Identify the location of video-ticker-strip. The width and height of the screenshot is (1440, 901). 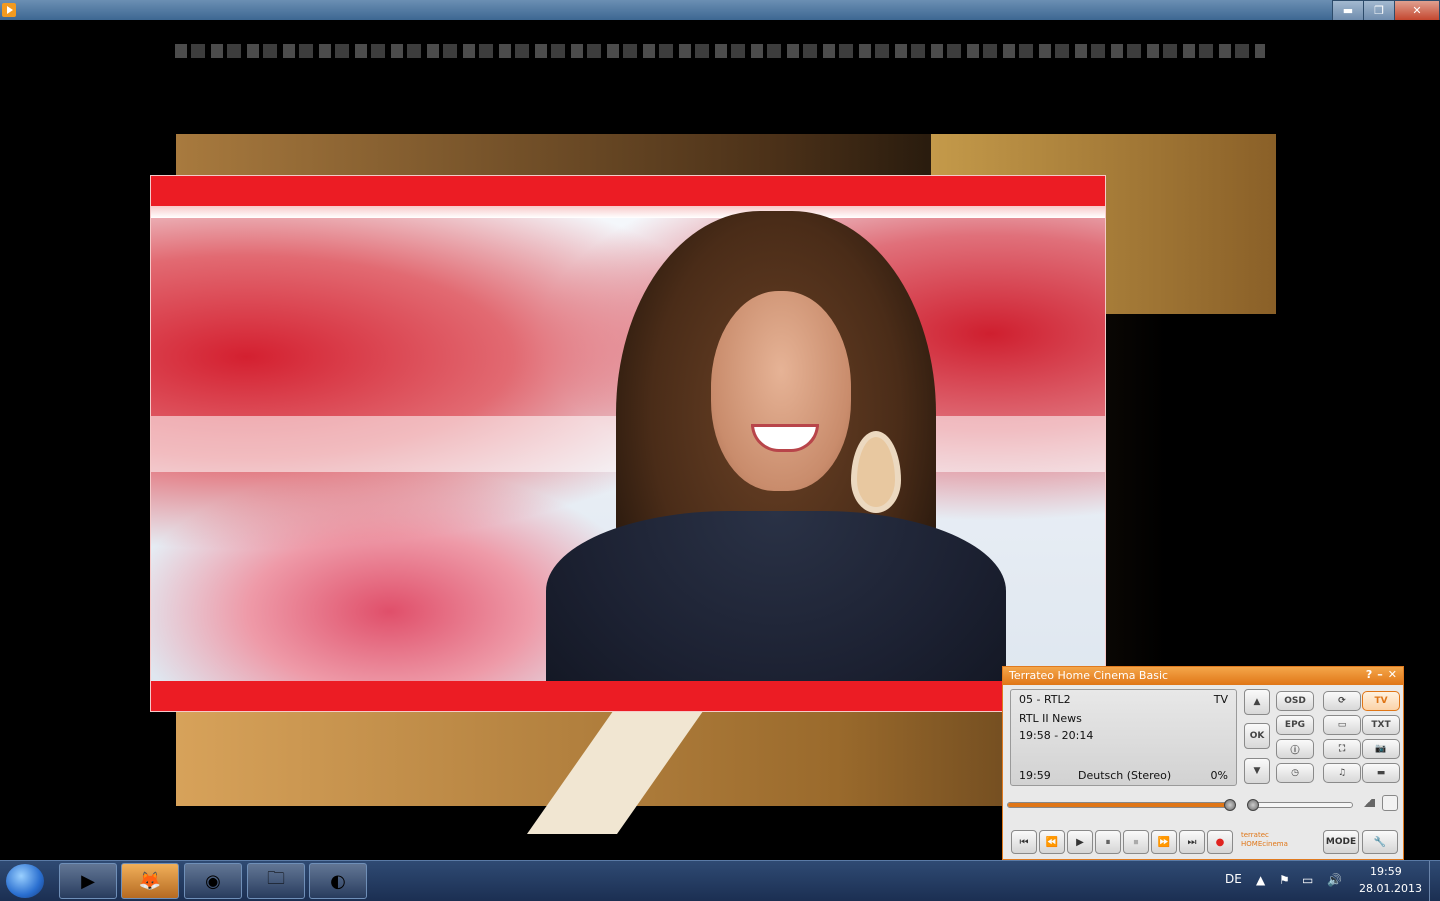
(720, 51).